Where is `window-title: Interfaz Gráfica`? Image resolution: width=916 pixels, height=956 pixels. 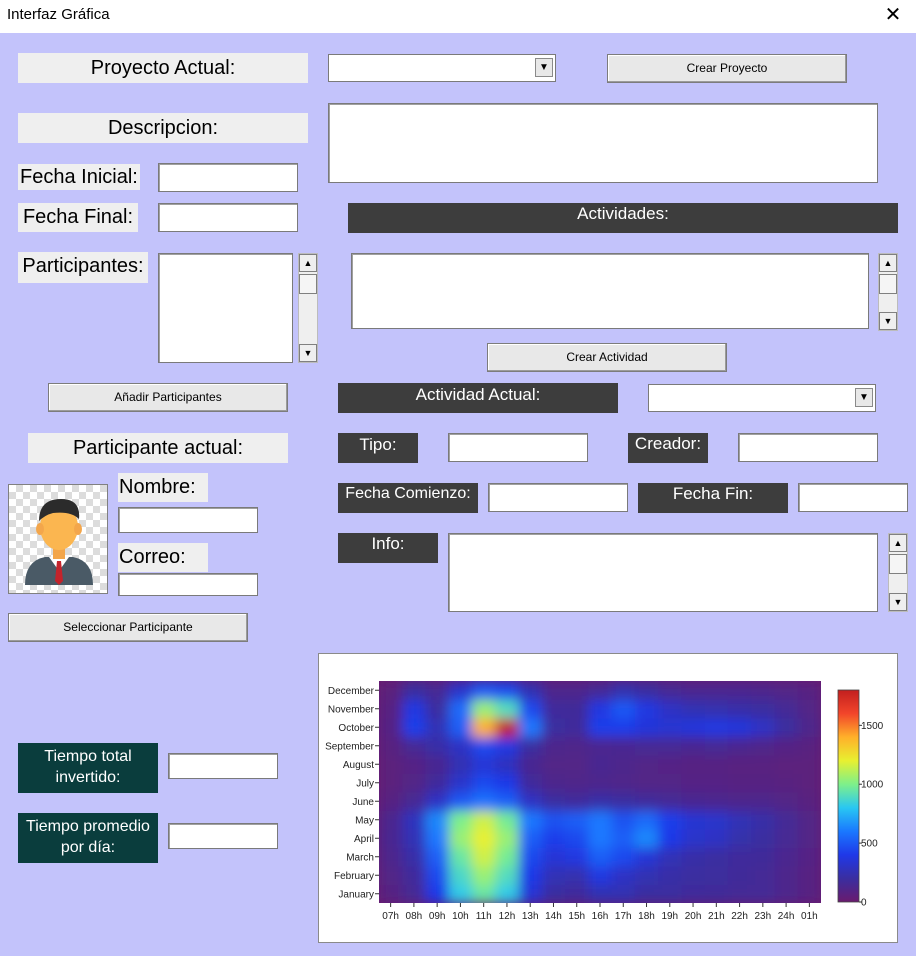
window-title: Interfaz Gráfica is located at coordinates (58, 14).